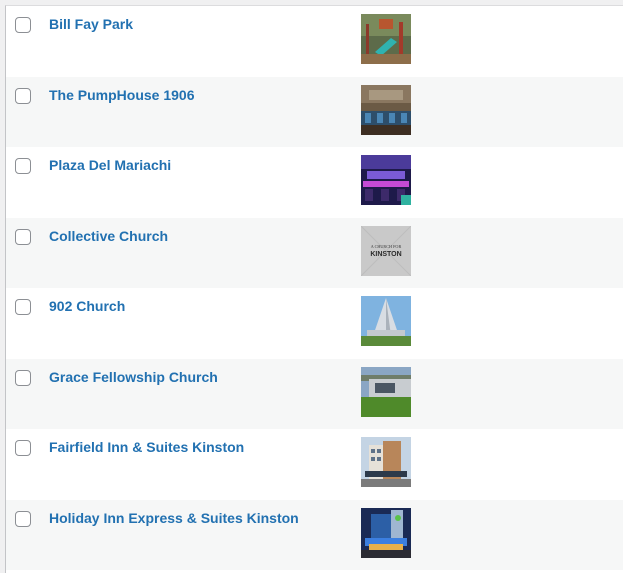  Describe the element at coordinates (314, 464) in the screenshot. I see `table-row: Fairfield Inn & Suites Kinston` at that location.